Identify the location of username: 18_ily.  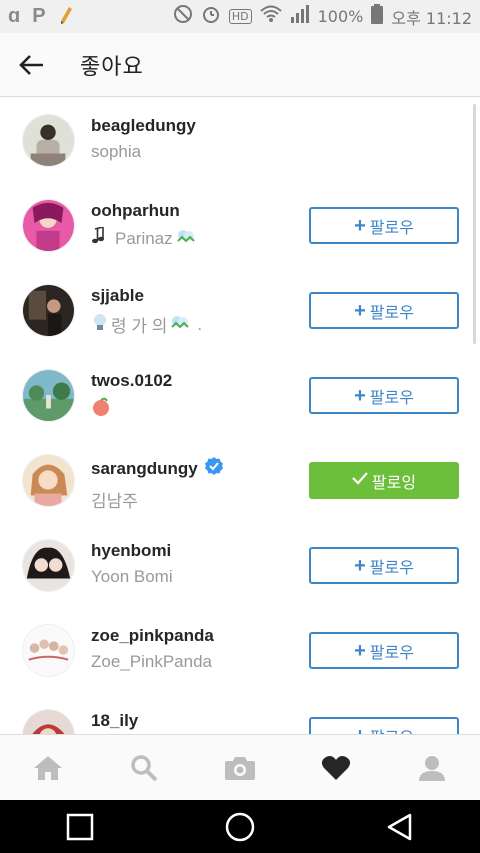
(114, 721).